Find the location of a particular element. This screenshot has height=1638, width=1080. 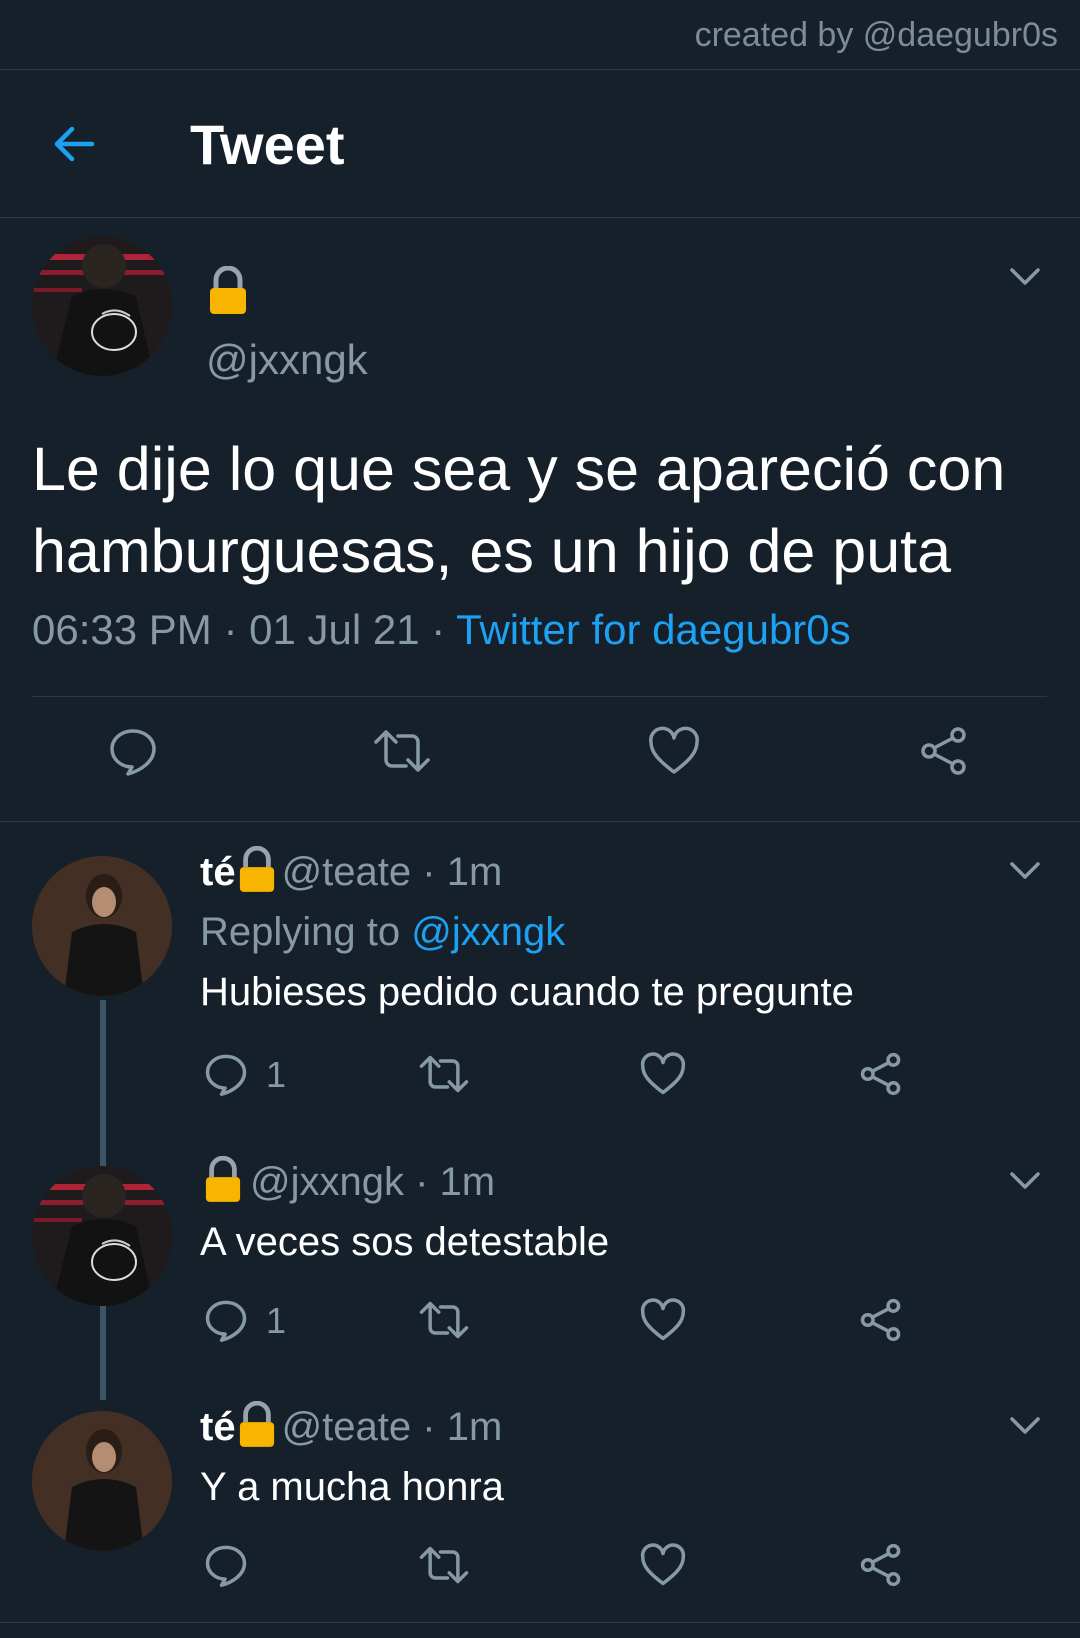

reply-tweet: té @teate · 1m Y a mucha honra is located at coordinates (540, 1499).